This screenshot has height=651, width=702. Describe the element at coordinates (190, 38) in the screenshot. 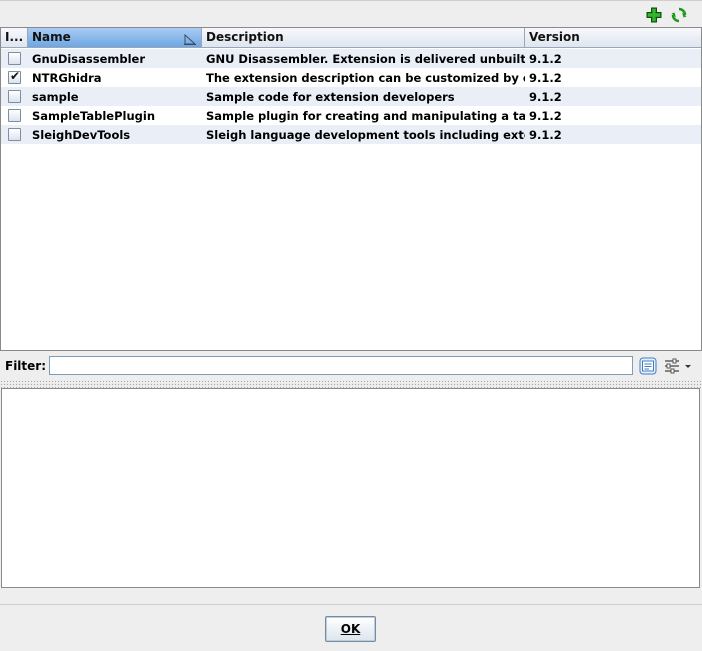

I see `sort-ascending-icon` at that location.